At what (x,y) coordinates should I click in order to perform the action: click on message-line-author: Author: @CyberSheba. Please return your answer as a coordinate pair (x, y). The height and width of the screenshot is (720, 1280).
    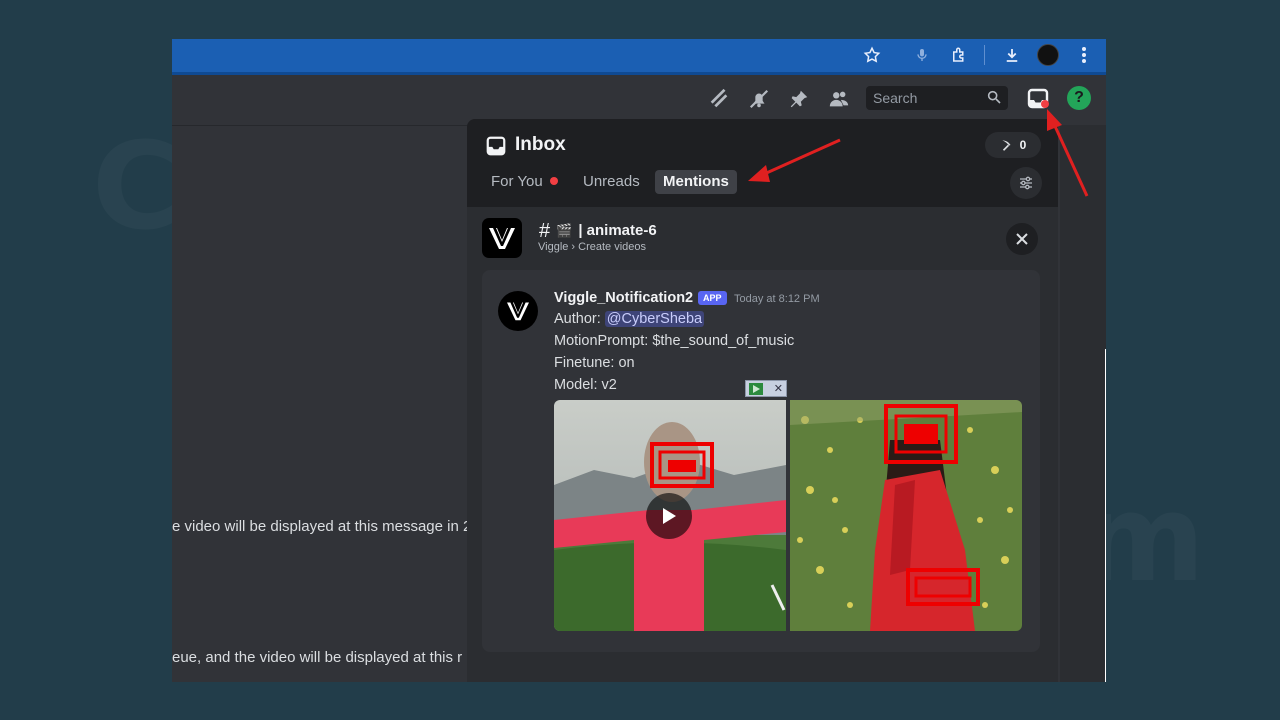
    Looking at the image, I should click on (629, 319).